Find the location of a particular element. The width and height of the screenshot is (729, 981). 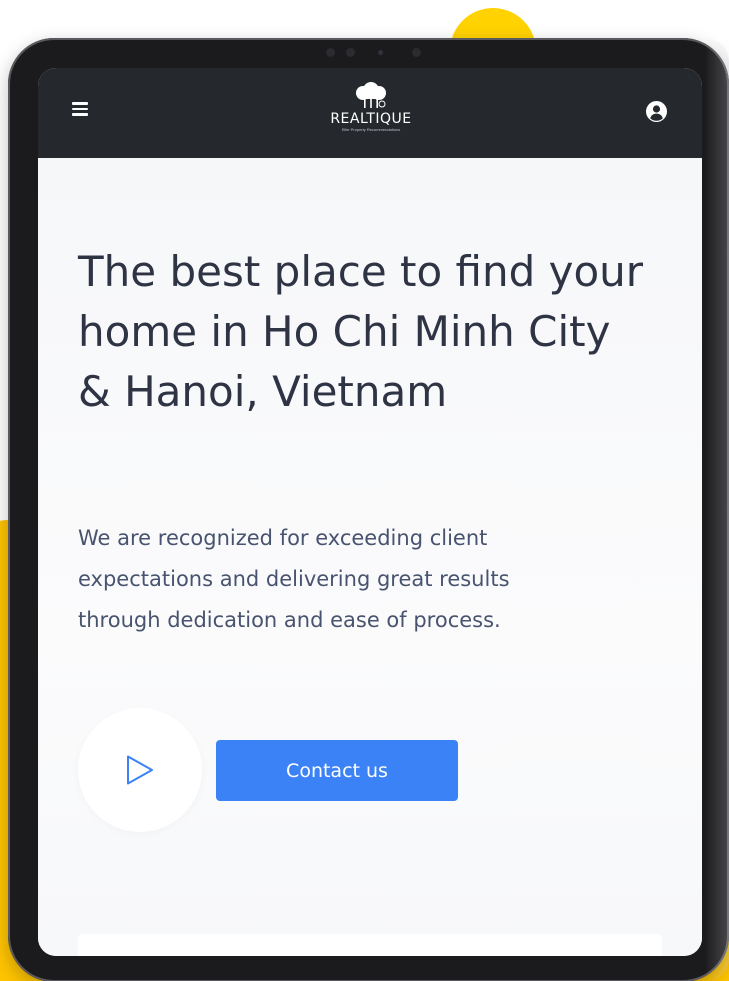

content-card is located at coordinates (370, 945).